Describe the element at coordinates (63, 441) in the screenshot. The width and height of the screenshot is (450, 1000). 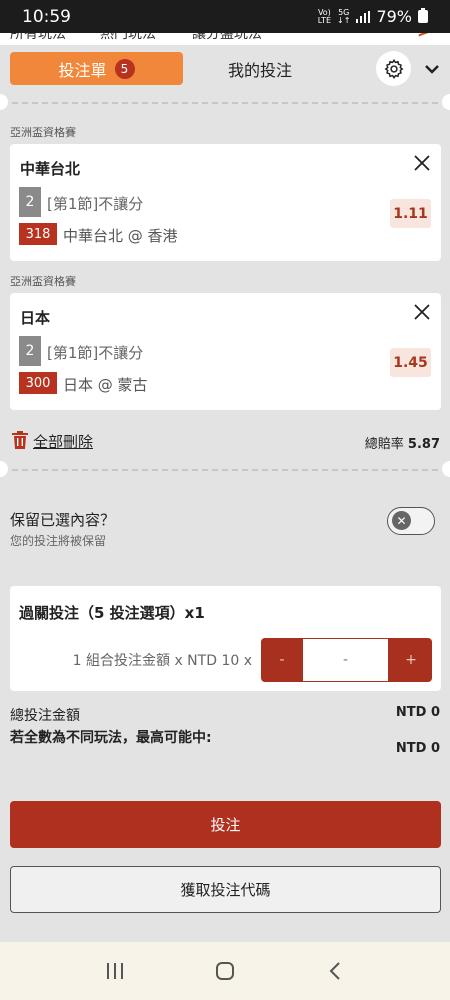
I see `delete-all-link: 全部刪除` at that location.